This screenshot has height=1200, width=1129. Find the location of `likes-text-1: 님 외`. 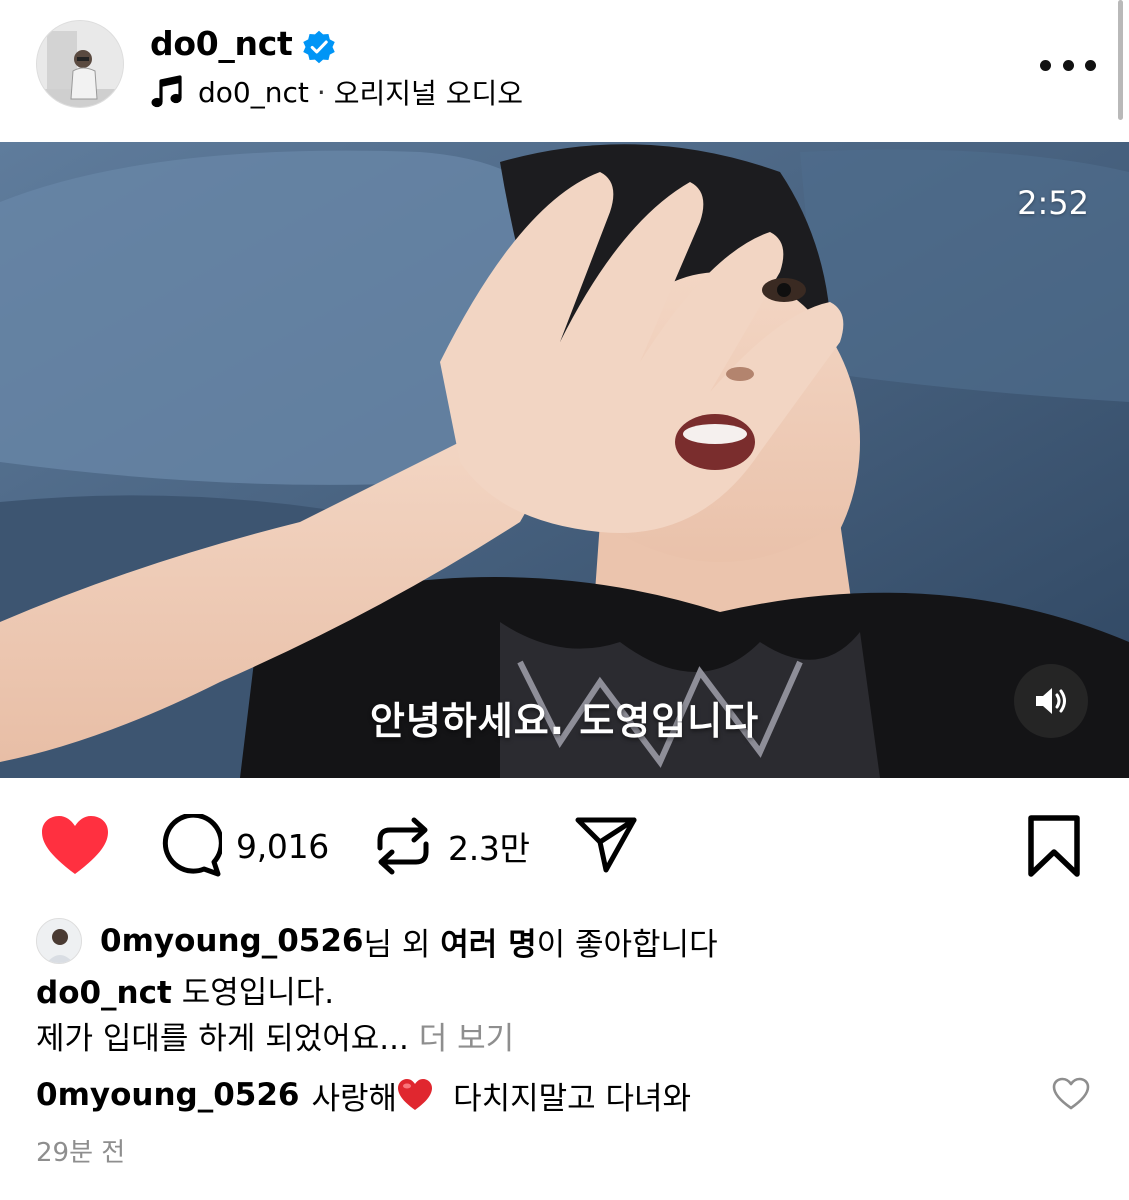

likes-text-1: 님 외 is located at coordinates (402, 944).